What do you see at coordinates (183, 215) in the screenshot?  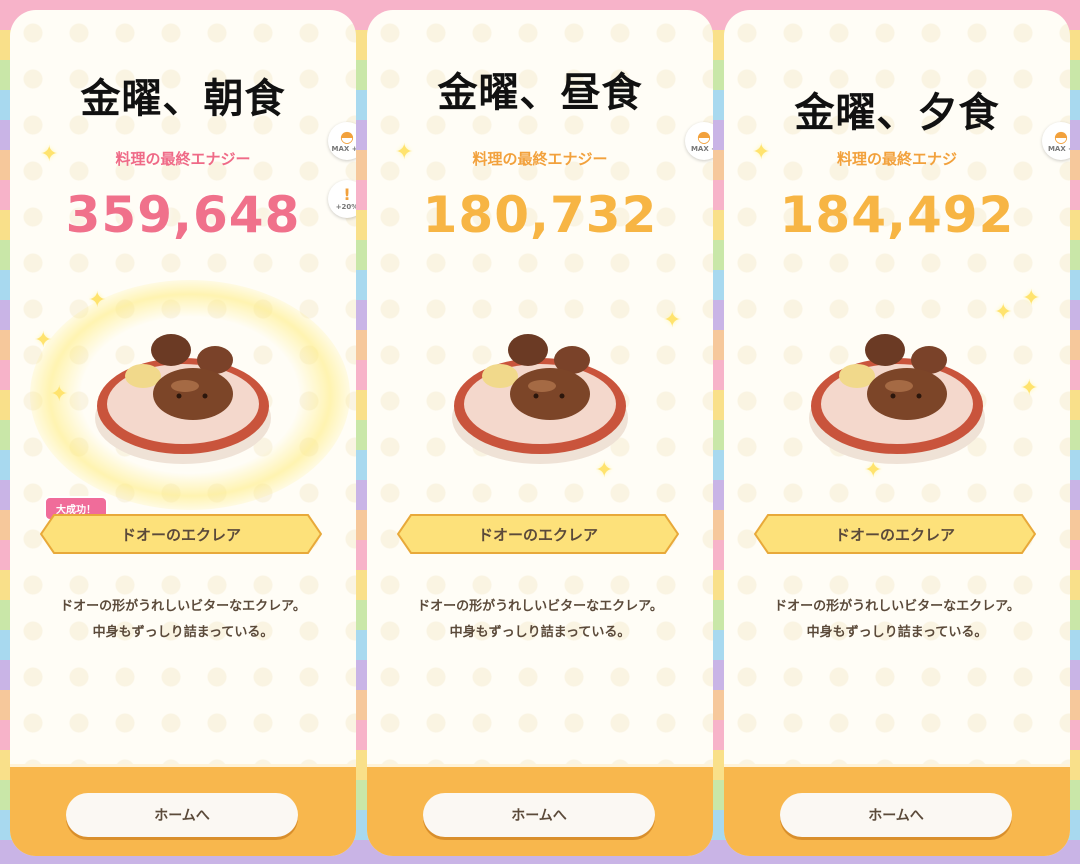 I see `energy-value: 359,648` at bounding box center [183, 215].